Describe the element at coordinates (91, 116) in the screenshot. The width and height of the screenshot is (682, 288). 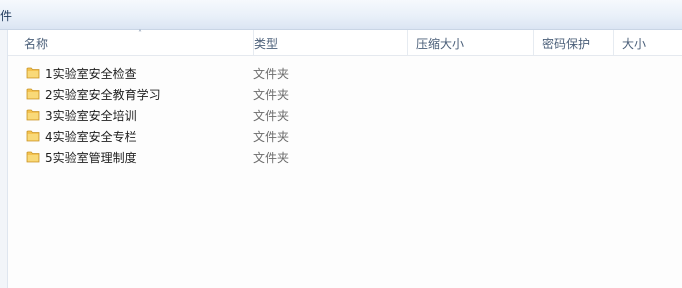
I see `file-name: 3实验室安全培训` at that location.